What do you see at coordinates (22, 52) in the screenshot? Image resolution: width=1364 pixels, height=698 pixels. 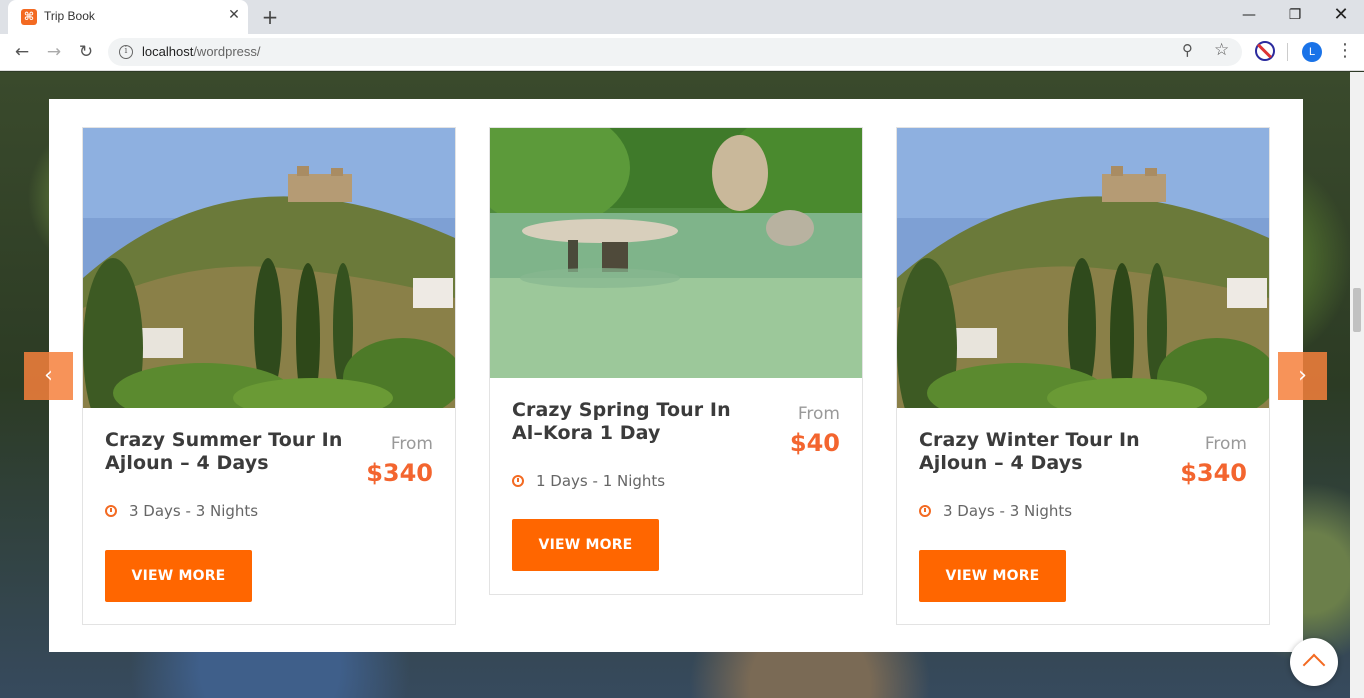 I see `back-arrow-icon: ←` at bounding box center [22, 52].